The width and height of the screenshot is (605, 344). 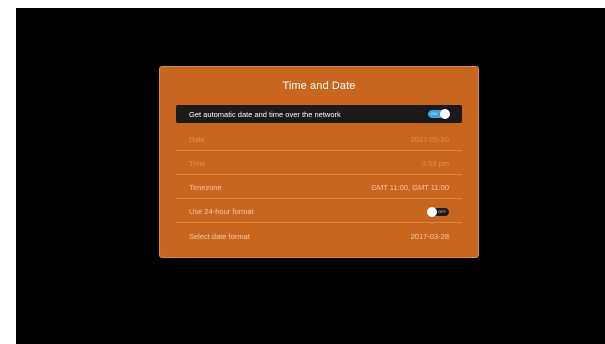 I want to click on toggle-off-text: OFF, so click(x=442, y=211).